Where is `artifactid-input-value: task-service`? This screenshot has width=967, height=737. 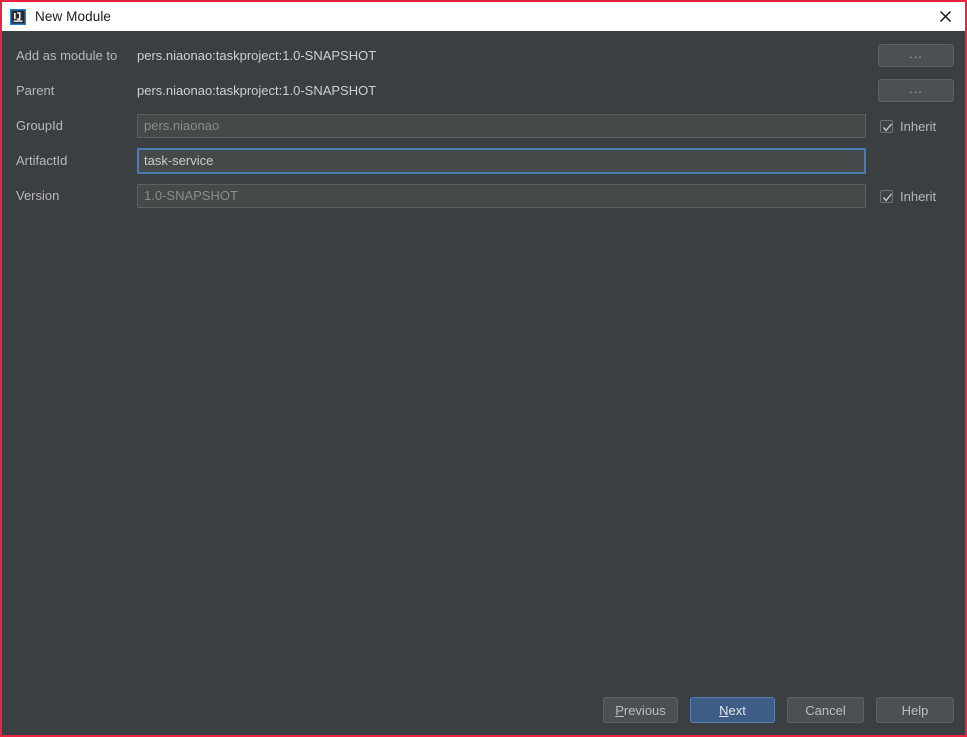
artifactid-input-value: task-service is located at coordinates (179, 160).